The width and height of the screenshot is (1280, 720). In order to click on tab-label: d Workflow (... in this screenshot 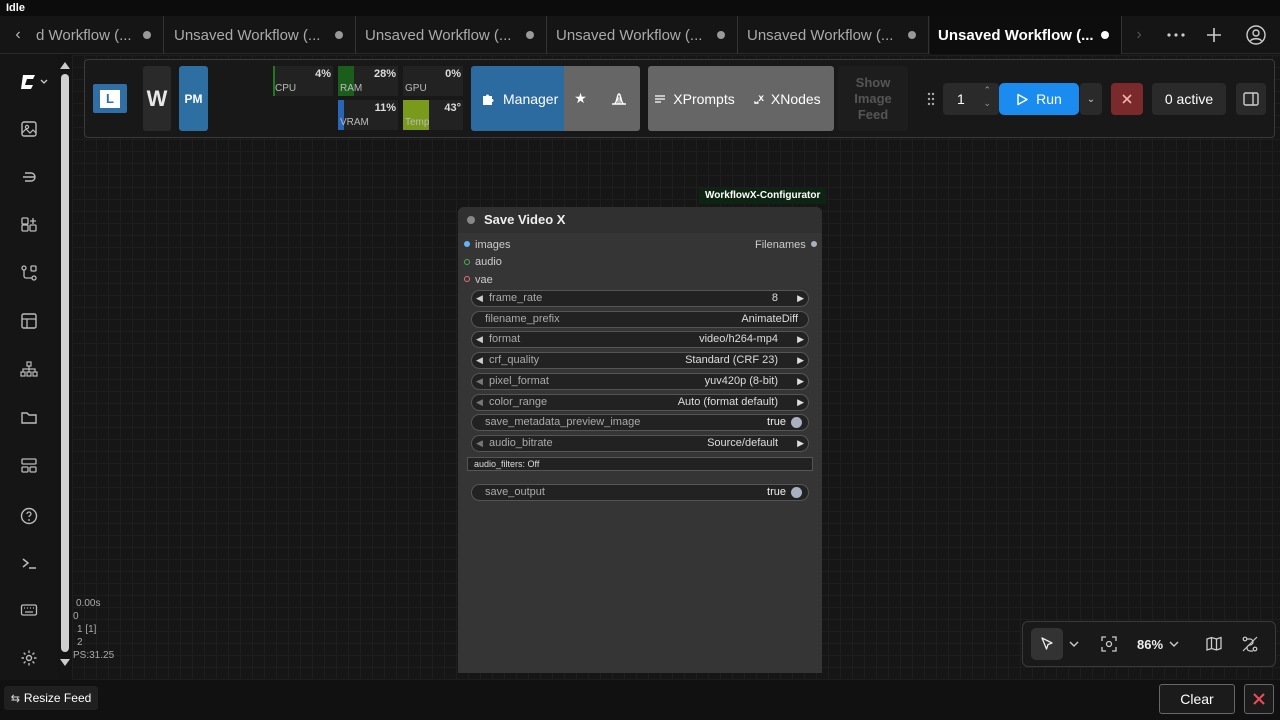, I will do `click(84, 35)`.